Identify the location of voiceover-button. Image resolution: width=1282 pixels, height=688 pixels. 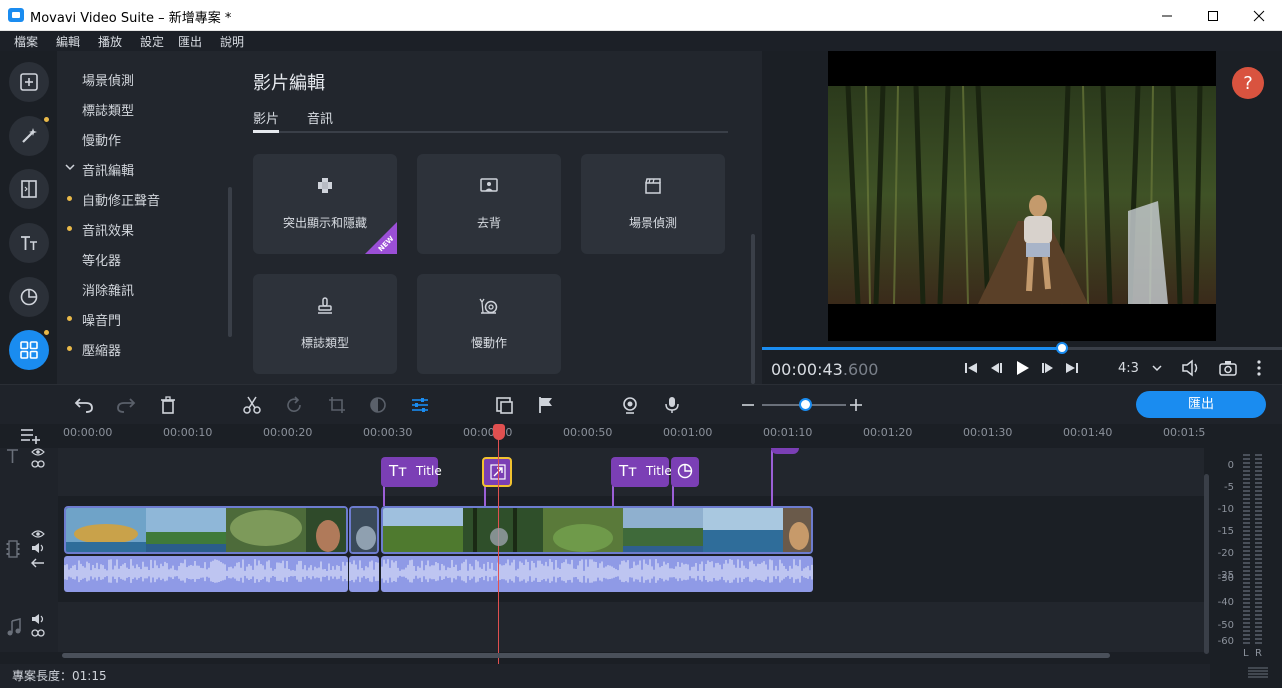
(672, 405).